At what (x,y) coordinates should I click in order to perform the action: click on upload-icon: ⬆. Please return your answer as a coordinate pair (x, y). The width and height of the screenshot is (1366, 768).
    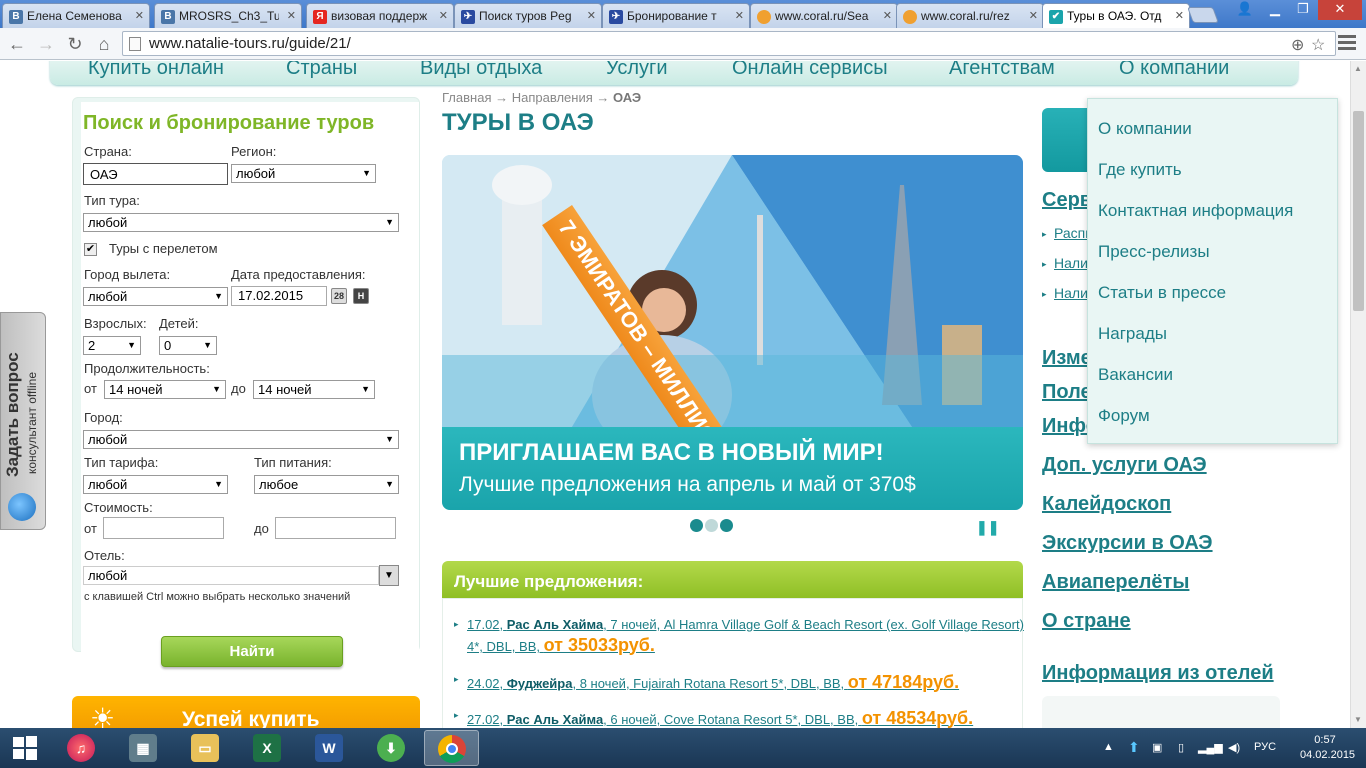
    Looking at the image, I should click on (1134, 747).